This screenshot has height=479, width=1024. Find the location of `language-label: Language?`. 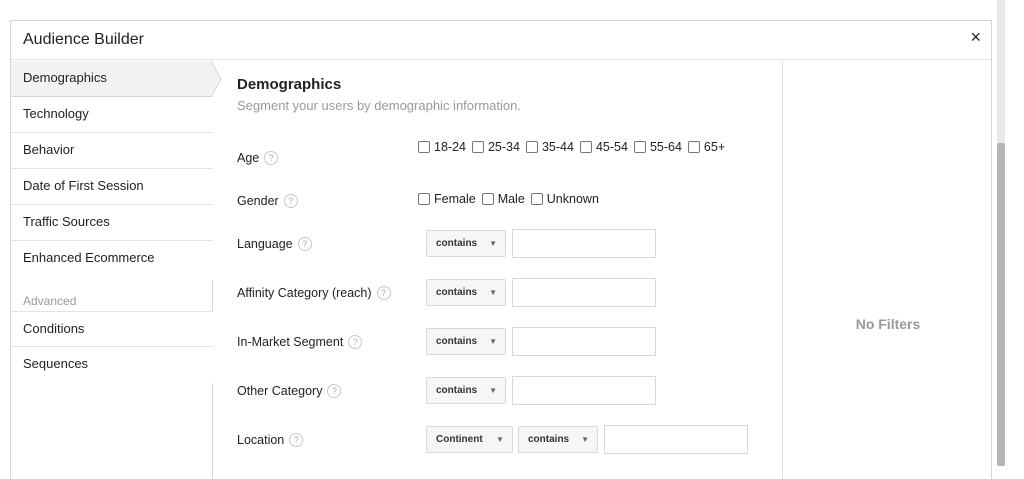

language-label: Language? is located at coordinates (274, 244).